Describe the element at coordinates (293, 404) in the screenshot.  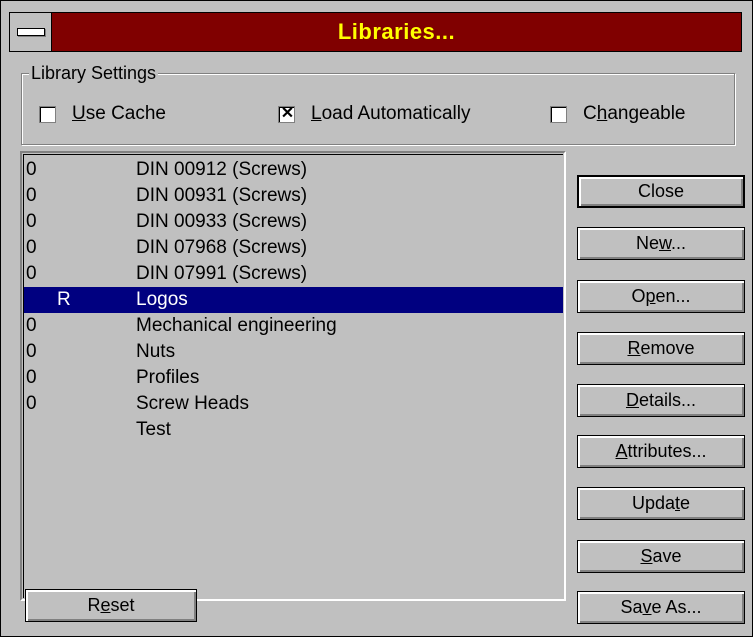
I see `list-item: 0 Screw Heads` at that location.